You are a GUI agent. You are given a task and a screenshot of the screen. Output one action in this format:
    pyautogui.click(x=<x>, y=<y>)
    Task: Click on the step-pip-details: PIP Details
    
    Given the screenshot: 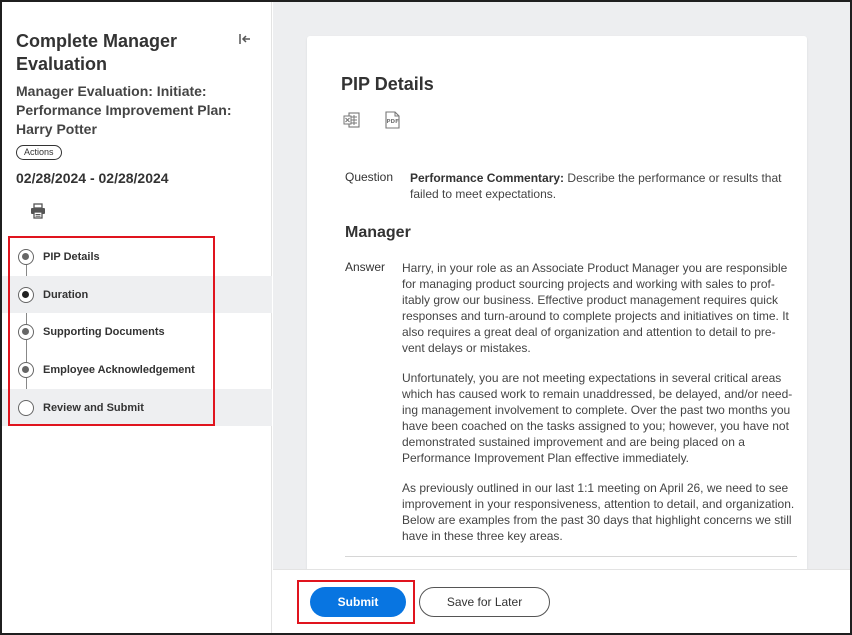 What is the action you would take?
    pyautogui.click(x=137, y=257)
    